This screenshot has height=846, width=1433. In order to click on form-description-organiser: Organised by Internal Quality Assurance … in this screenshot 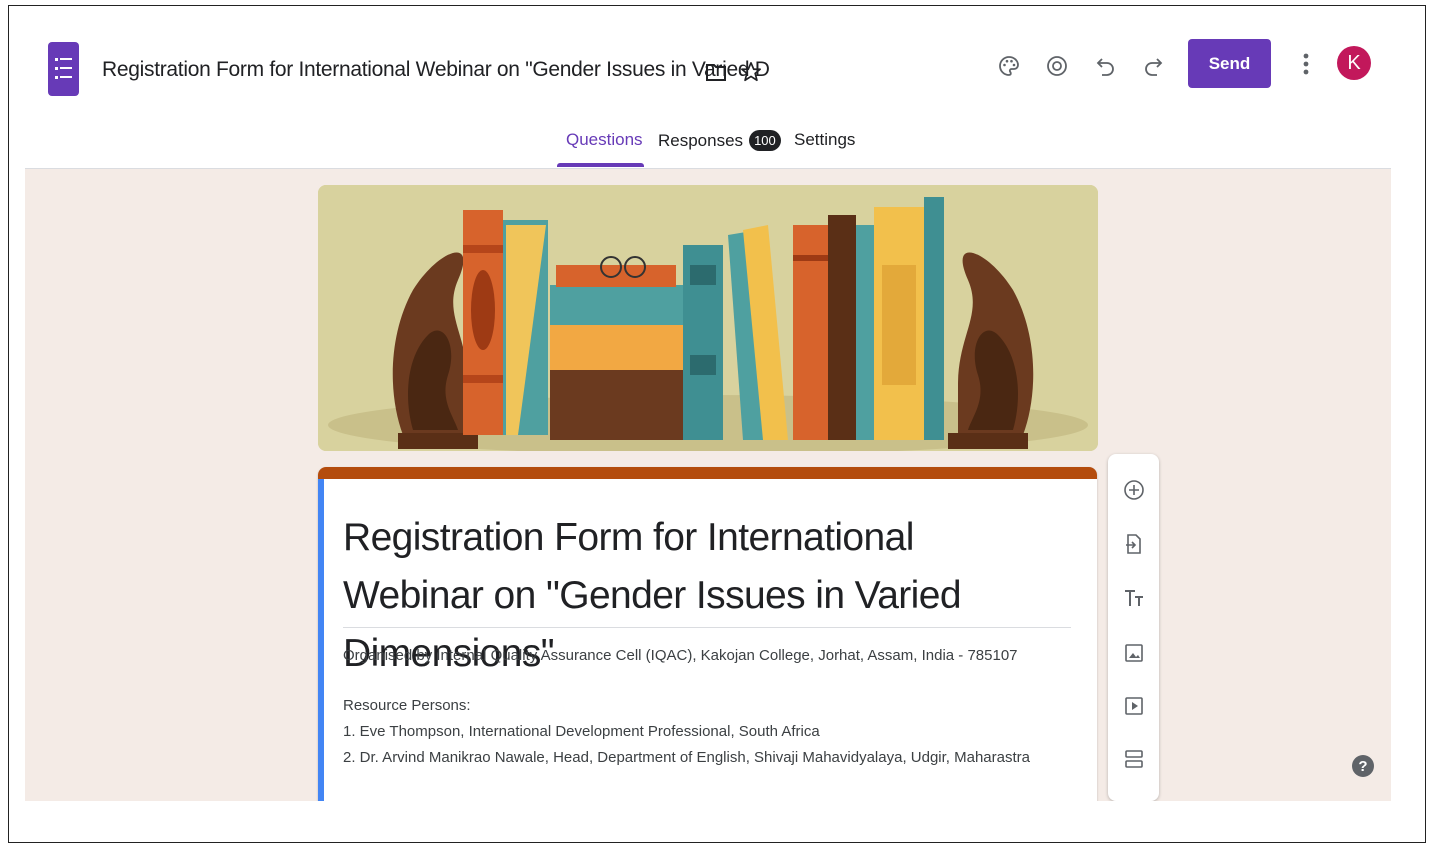, I will do `click(680, 655)`.